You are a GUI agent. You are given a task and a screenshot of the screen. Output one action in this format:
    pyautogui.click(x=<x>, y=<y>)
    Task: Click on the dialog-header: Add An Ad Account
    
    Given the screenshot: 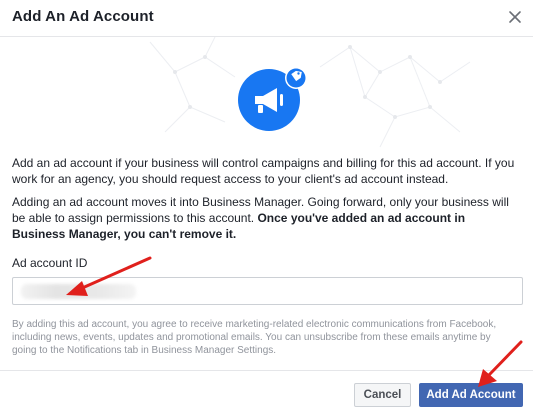 What is the action you would take?
    pyautogui.click(x=266, y=18)
    